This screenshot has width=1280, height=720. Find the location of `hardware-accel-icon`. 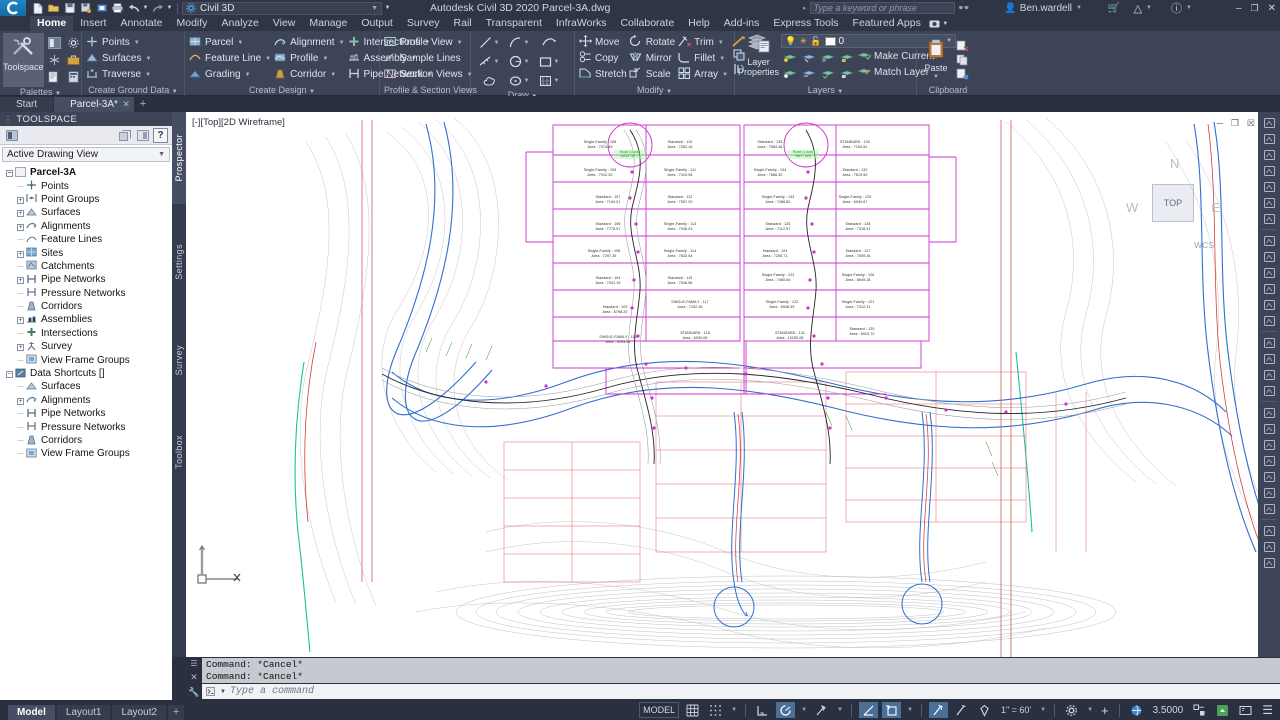

hardware-accel-icon is located at coordinates (1222, 710).